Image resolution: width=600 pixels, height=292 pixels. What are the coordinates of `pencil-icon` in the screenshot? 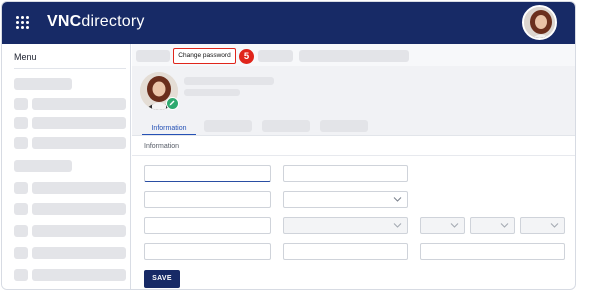 It's located at (172, 103).